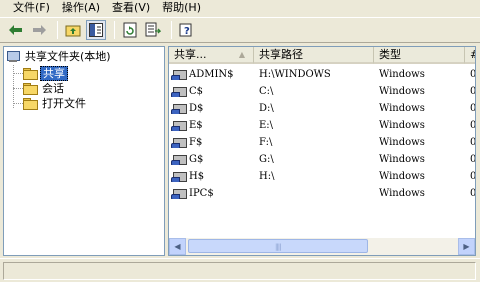  I want to click on menu-view: 查看(V), so click(131, 8).